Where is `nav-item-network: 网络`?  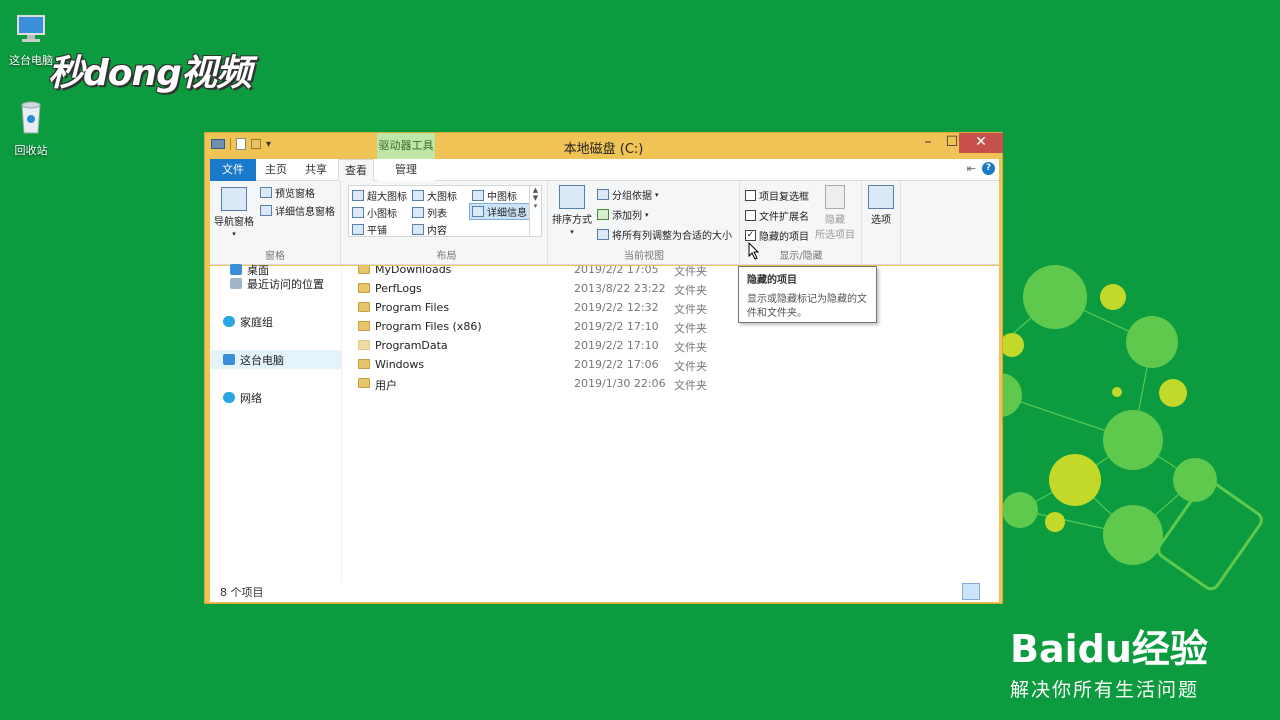 nav-item-network: 网络 is located at coordinates (288, 397).